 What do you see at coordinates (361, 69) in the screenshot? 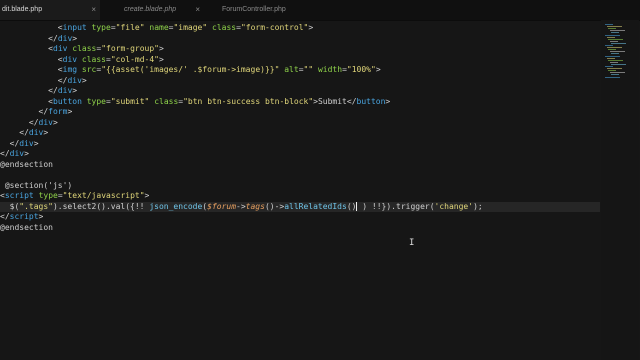
I see `code-token: "100%"` at bounding box center [361, 69].